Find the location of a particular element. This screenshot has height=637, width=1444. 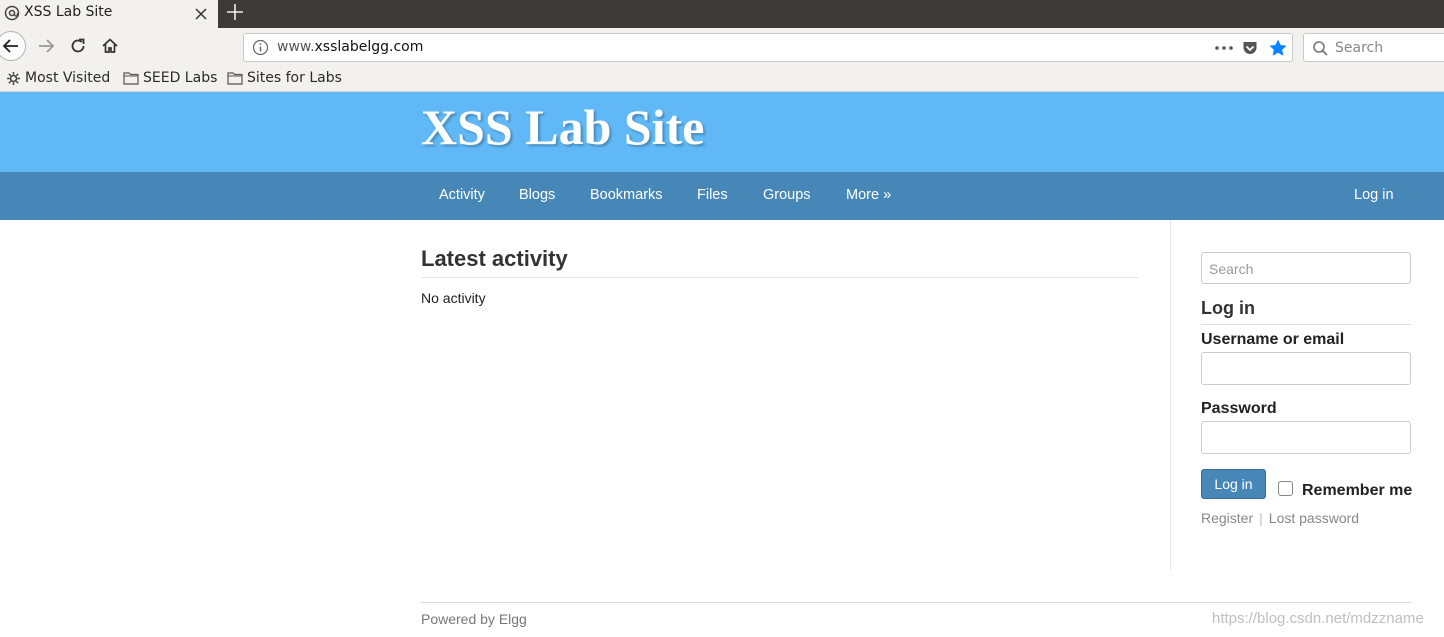

double-chevron-icon: » is located at coordinates (887, 195).